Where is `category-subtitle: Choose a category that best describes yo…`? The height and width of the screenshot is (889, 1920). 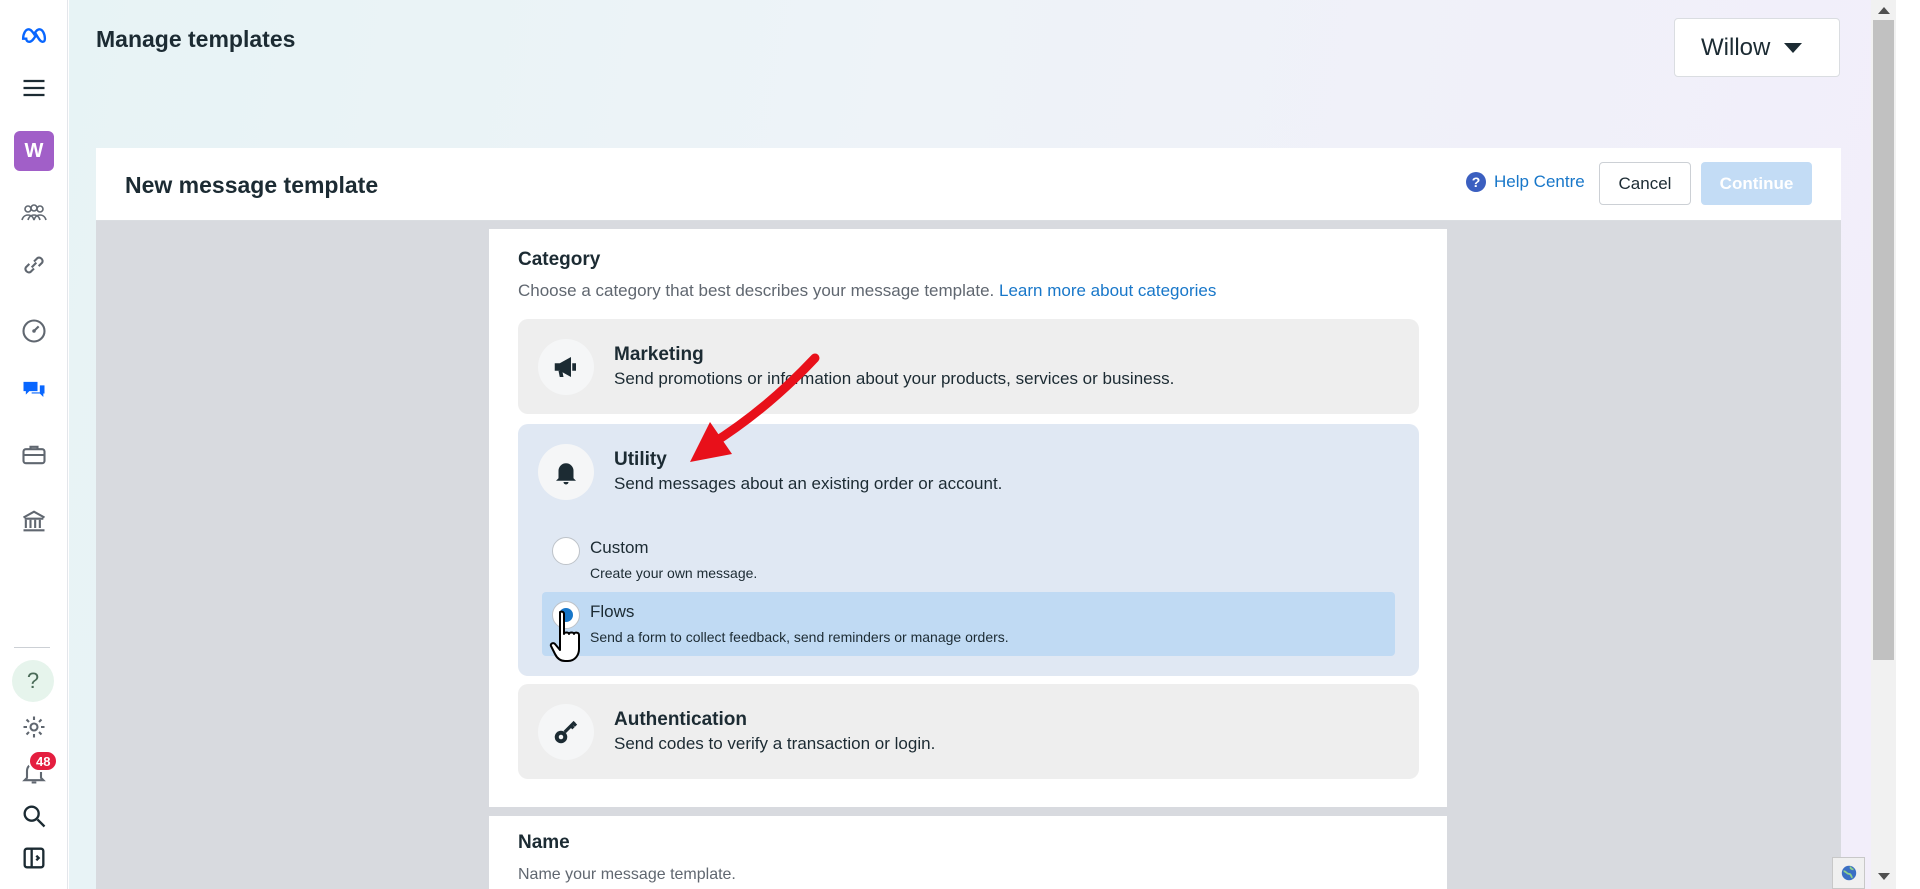
category-subtitle: Choose a category that best describes yo… is located at coordinates (867, 290).